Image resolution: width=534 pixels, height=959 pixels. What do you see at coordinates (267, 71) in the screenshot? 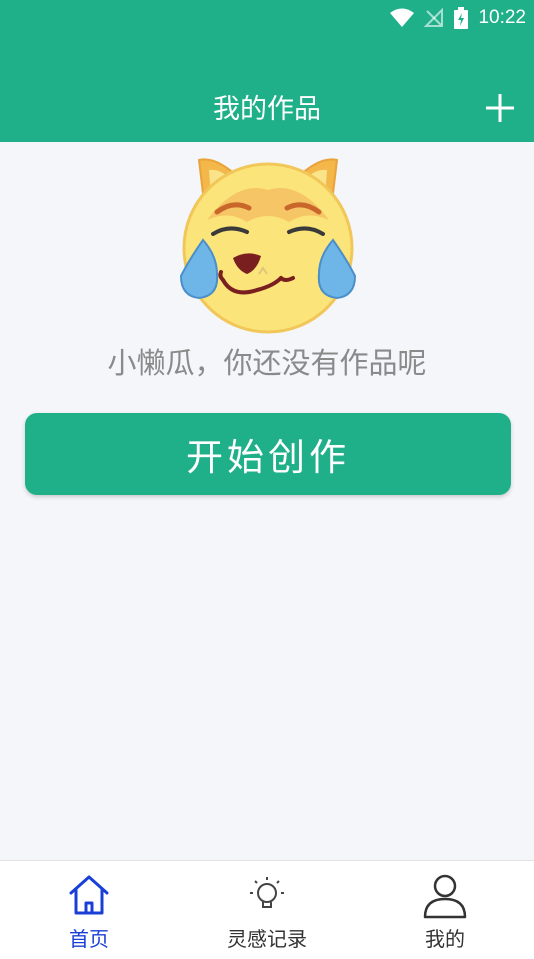
I see `app-header: 10:22 我的作品` at bounding box center [267, 71].